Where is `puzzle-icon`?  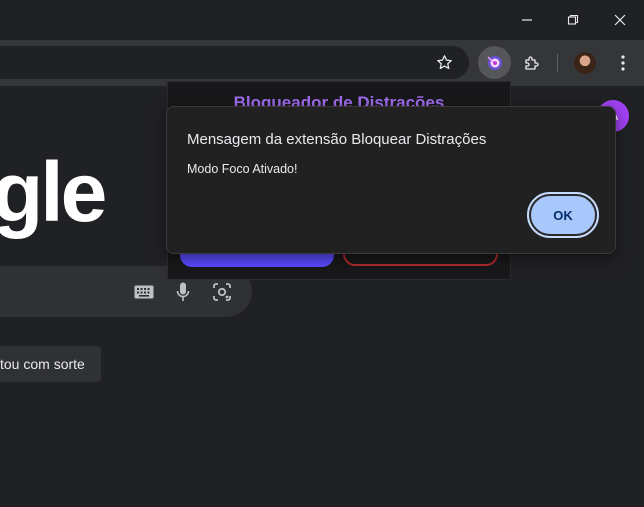 puzzle-icon is located at coordinates (531, 62).